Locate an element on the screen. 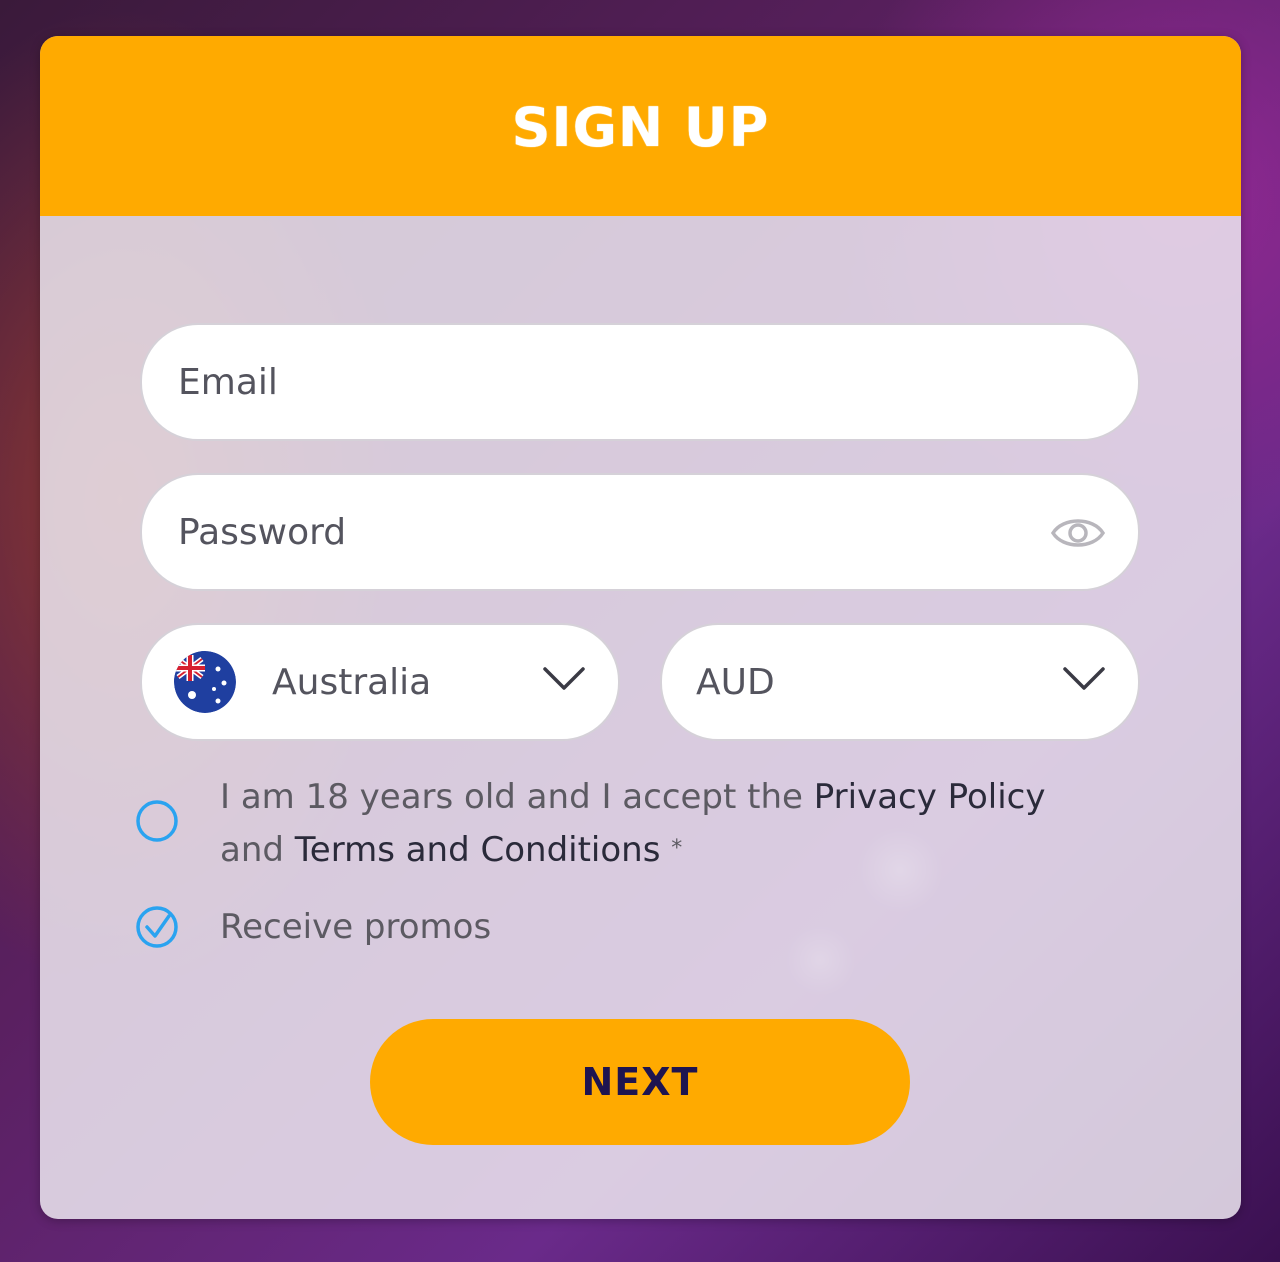  terms-conditions-link: Terms and Conditions is located at coordinates (478, 850).